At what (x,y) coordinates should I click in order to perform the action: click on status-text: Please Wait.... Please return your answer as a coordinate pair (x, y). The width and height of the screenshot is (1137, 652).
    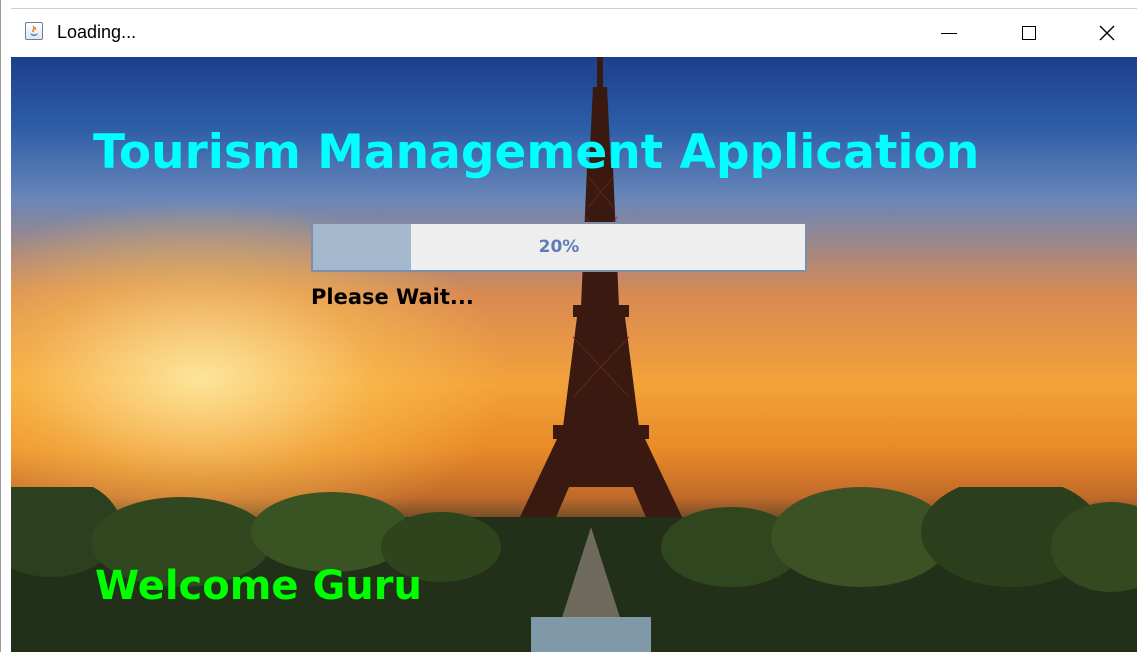
    Looking at the image, I should click on (392, 297).